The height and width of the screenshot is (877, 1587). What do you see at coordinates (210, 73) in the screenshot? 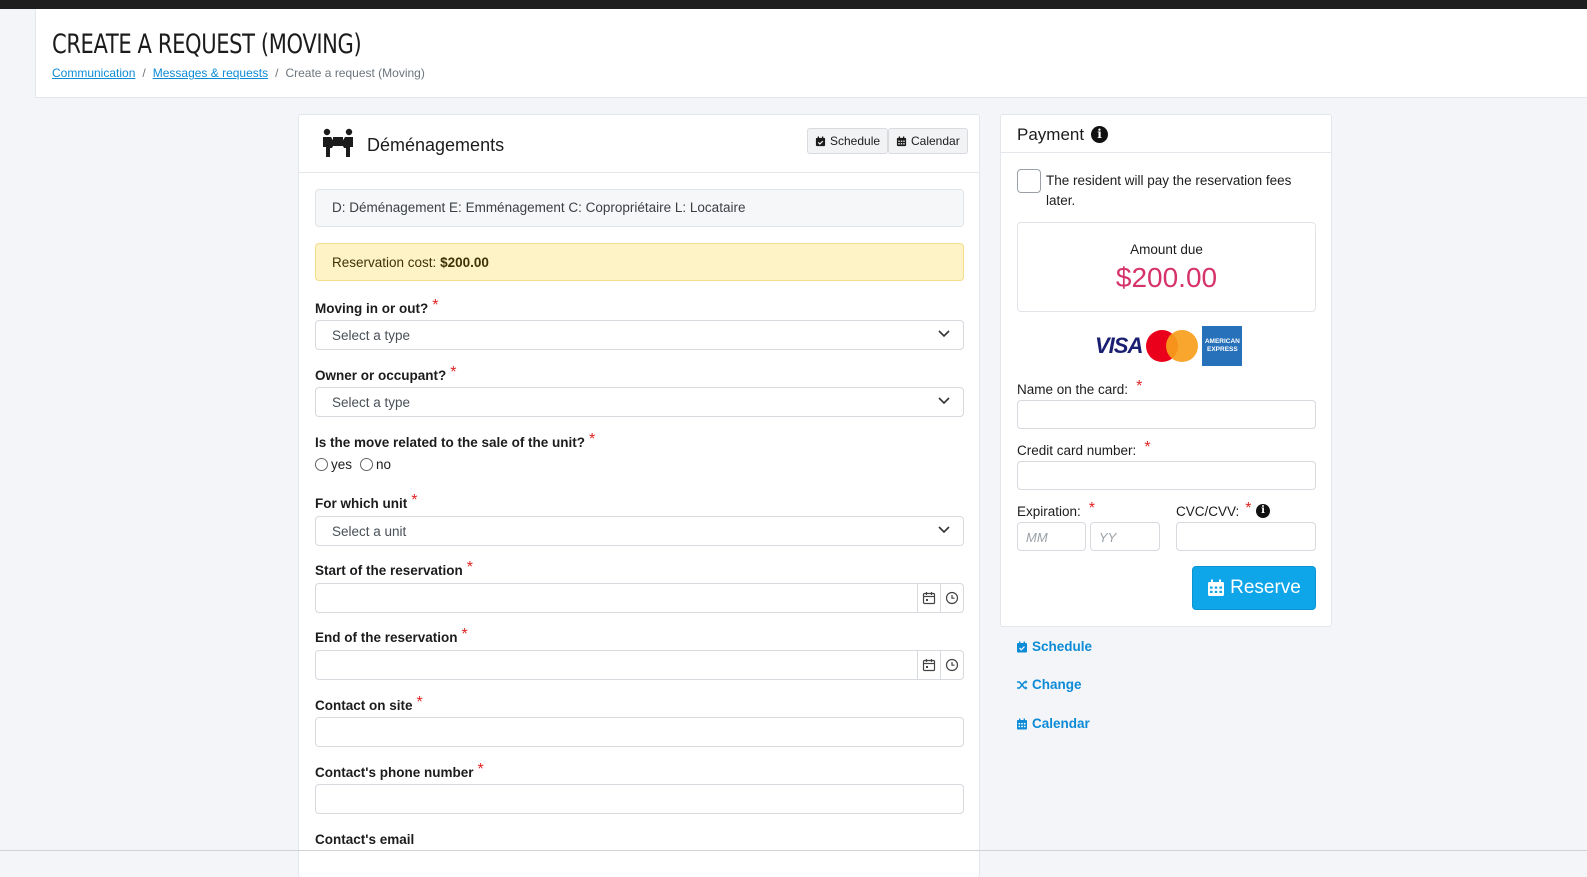
I see `breadcrumb-messages-link: Messages & requests` at bounding box center [210, 73].